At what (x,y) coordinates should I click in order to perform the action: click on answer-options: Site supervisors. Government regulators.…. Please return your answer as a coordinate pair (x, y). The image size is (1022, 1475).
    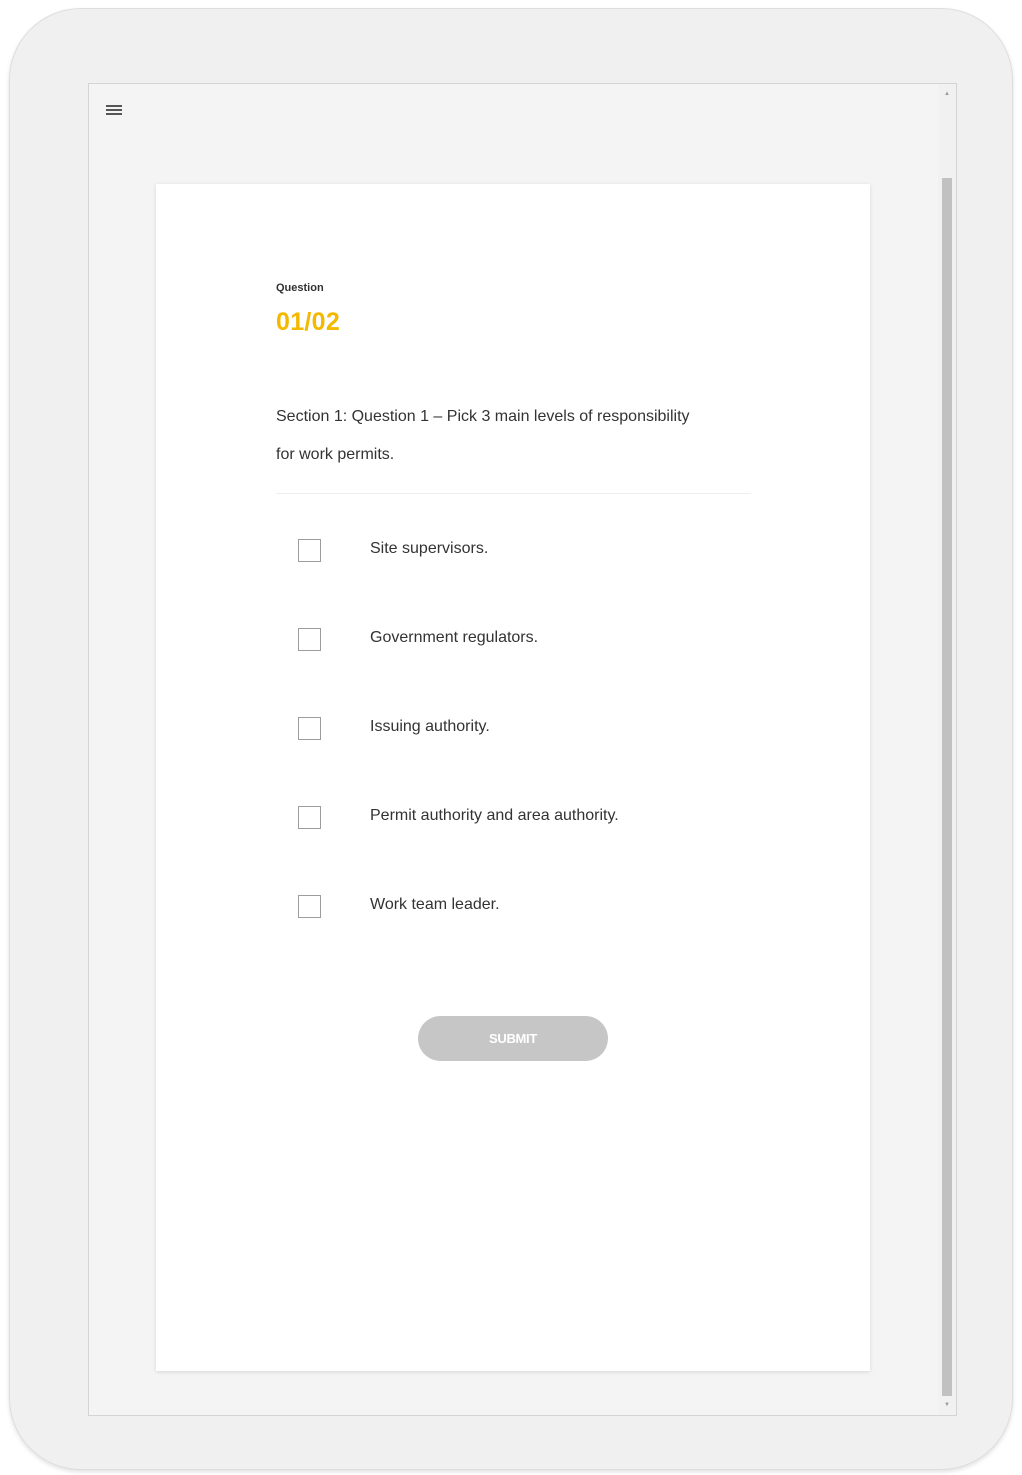
    Looking at the image, I should click on (518, 758).